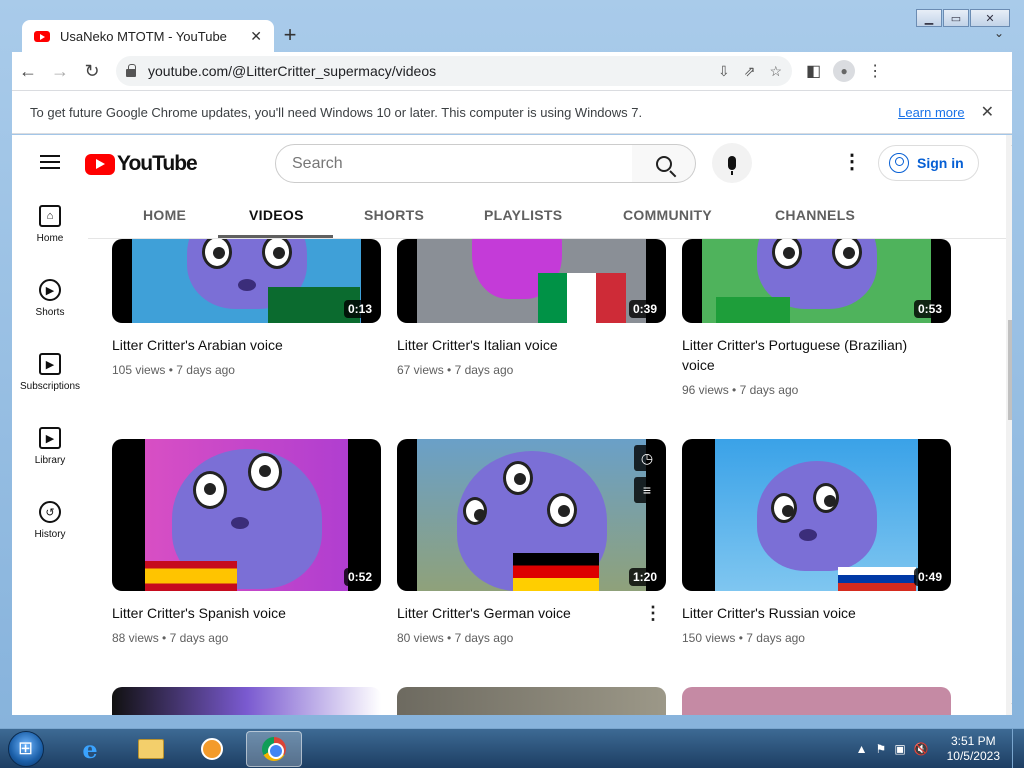  I want to click on show-hidden-icons-icon: ▲, so click(862, 749).